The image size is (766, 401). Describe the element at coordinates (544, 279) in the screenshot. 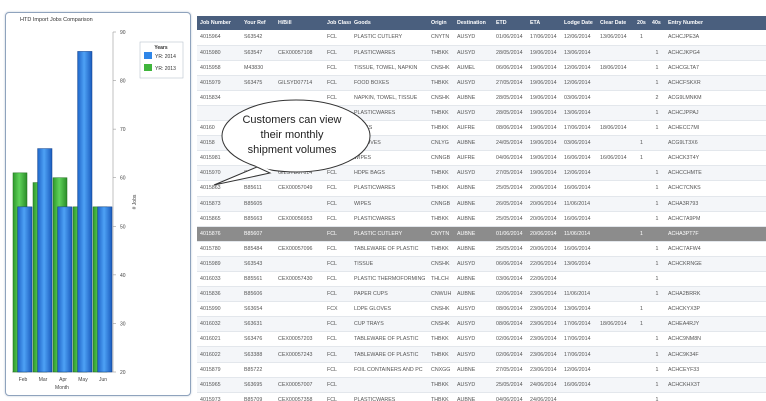

I see `table-cell: 22/06/2014` at that location.